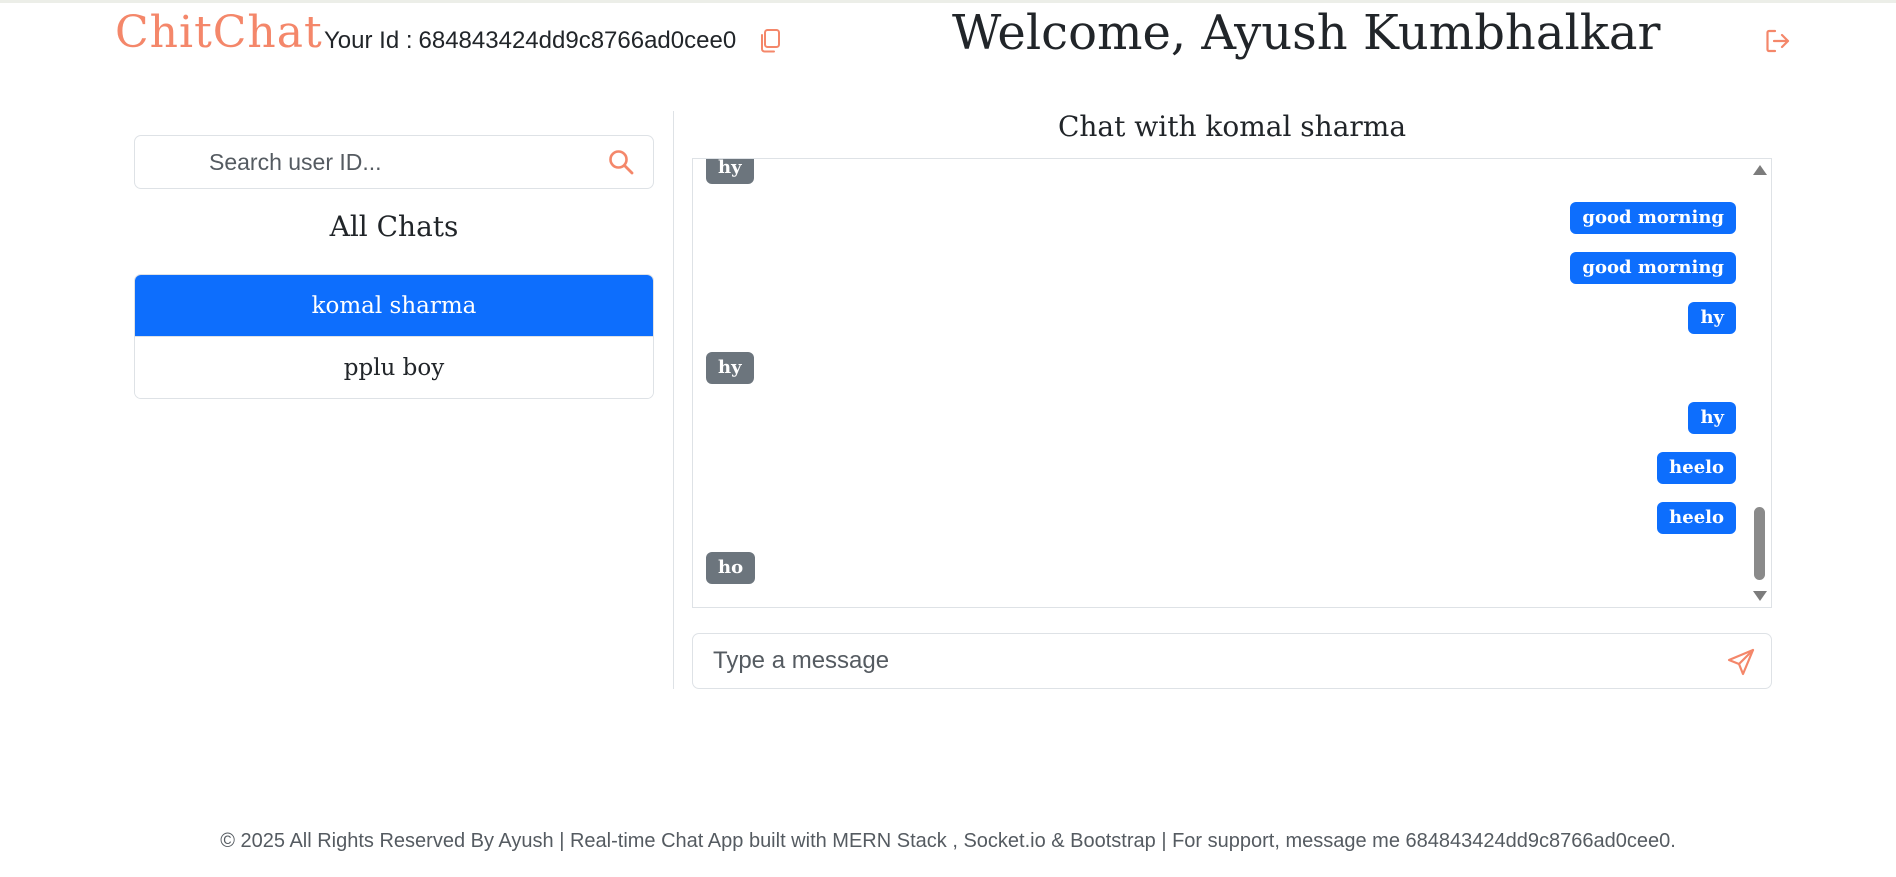 The image size is (1896, 877). I want to click on chat-item-komal-sharma: komal sharma, so click(394, 305).